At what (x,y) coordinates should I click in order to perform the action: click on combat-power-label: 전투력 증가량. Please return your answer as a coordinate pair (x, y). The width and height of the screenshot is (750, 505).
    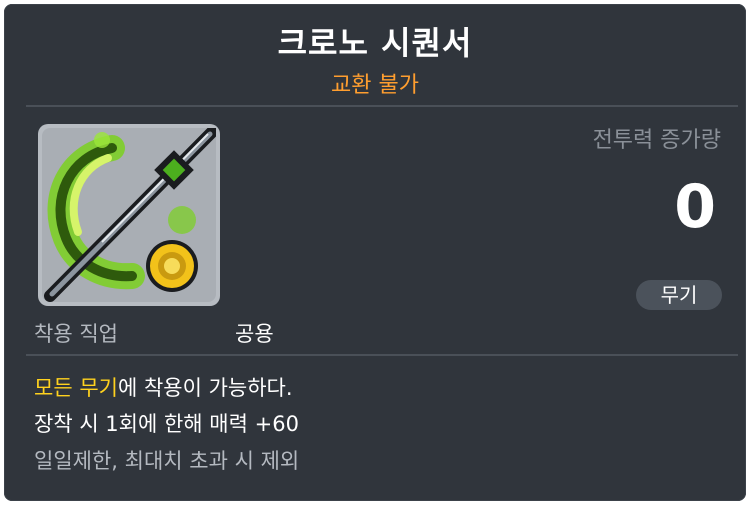
    Looking at the image, I should click on (656, 140).